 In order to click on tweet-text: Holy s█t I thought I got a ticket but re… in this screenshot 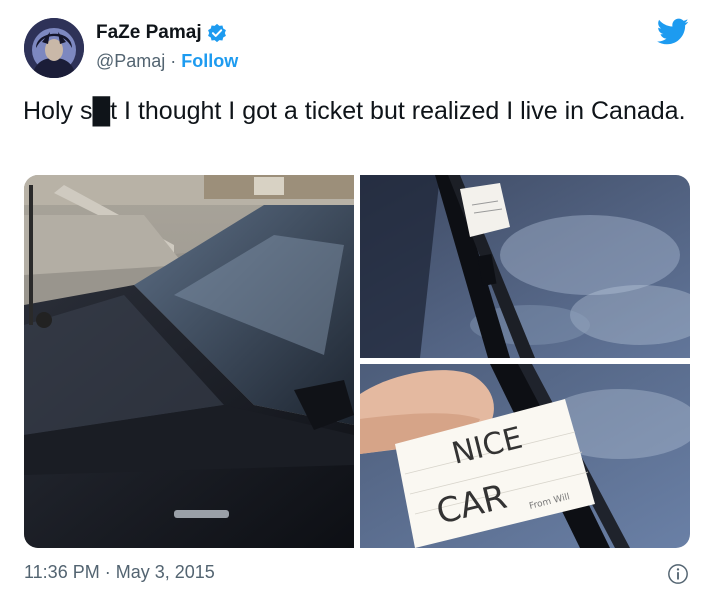, I will do `click(354, 111)`.